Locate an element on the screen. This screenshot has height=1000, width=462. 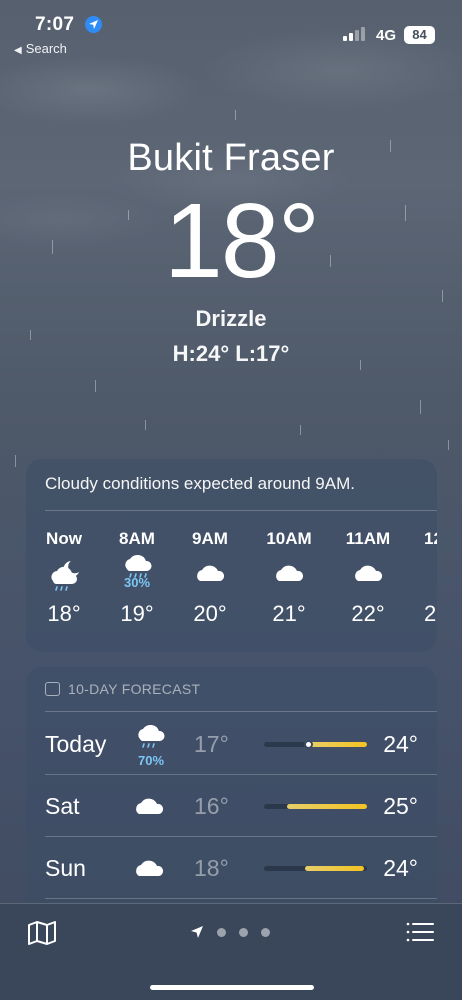
hour-label: 11AM is located at coordinates (368, 538).